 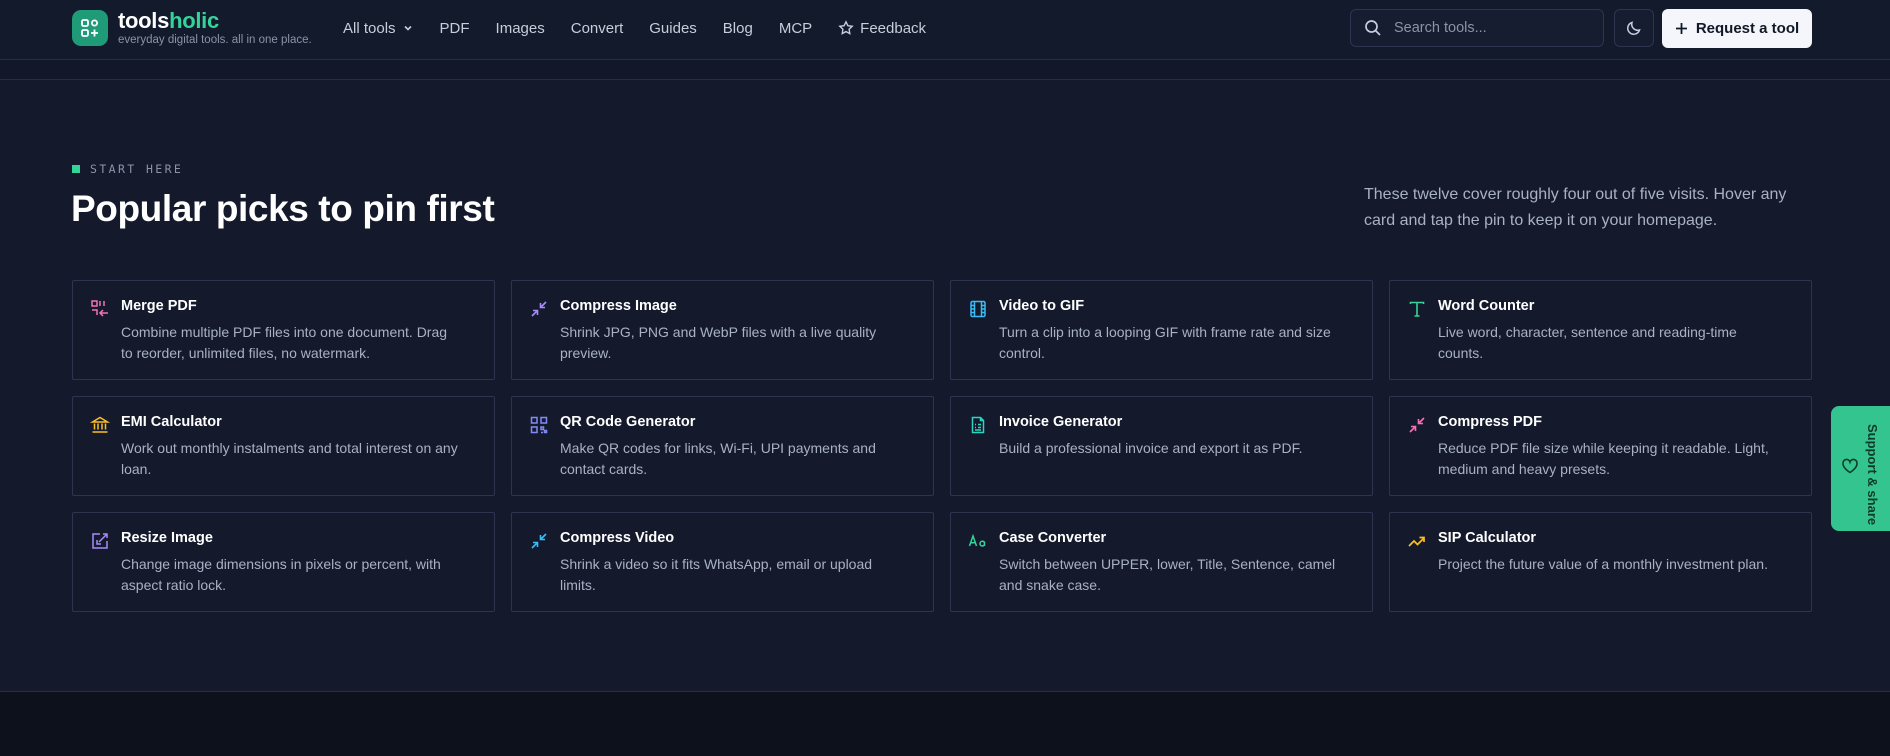 I want to click on theme-toggle-button, so click(x=1634, y=28).